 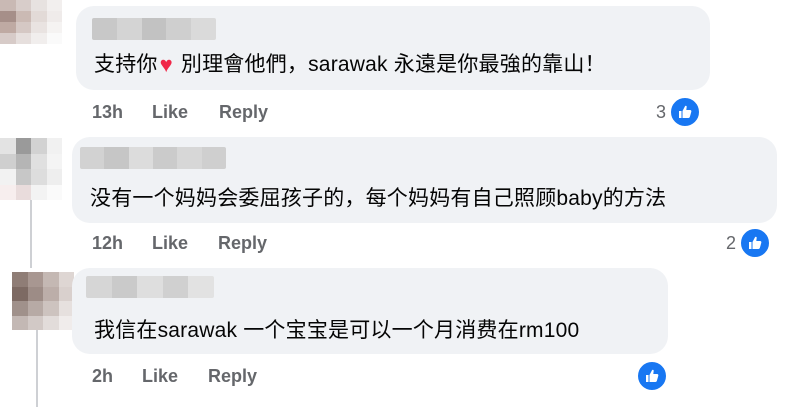 What do you see at coordinates (378, 198) in the screenshot?
I see `comment-text: 没有一个妈妈会委屈孩子的，每个妈妈有自己照顾baby的方法` at bounding box center [378, 198].